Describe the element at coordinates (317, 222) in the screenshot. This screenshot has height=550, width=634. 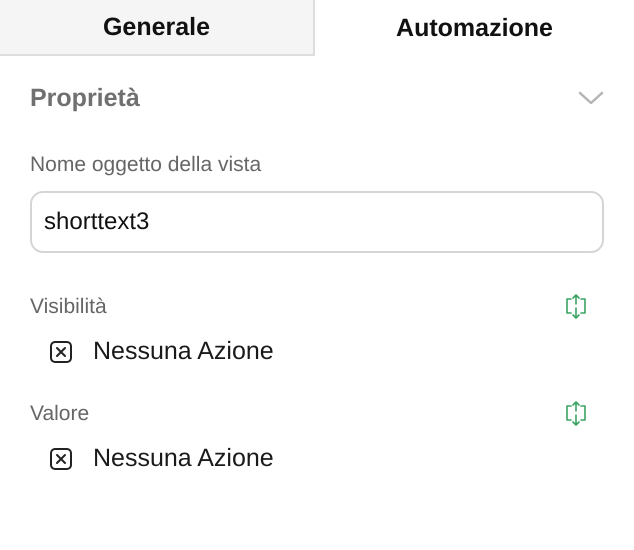
I see `input-field: shorttext3` at that location.